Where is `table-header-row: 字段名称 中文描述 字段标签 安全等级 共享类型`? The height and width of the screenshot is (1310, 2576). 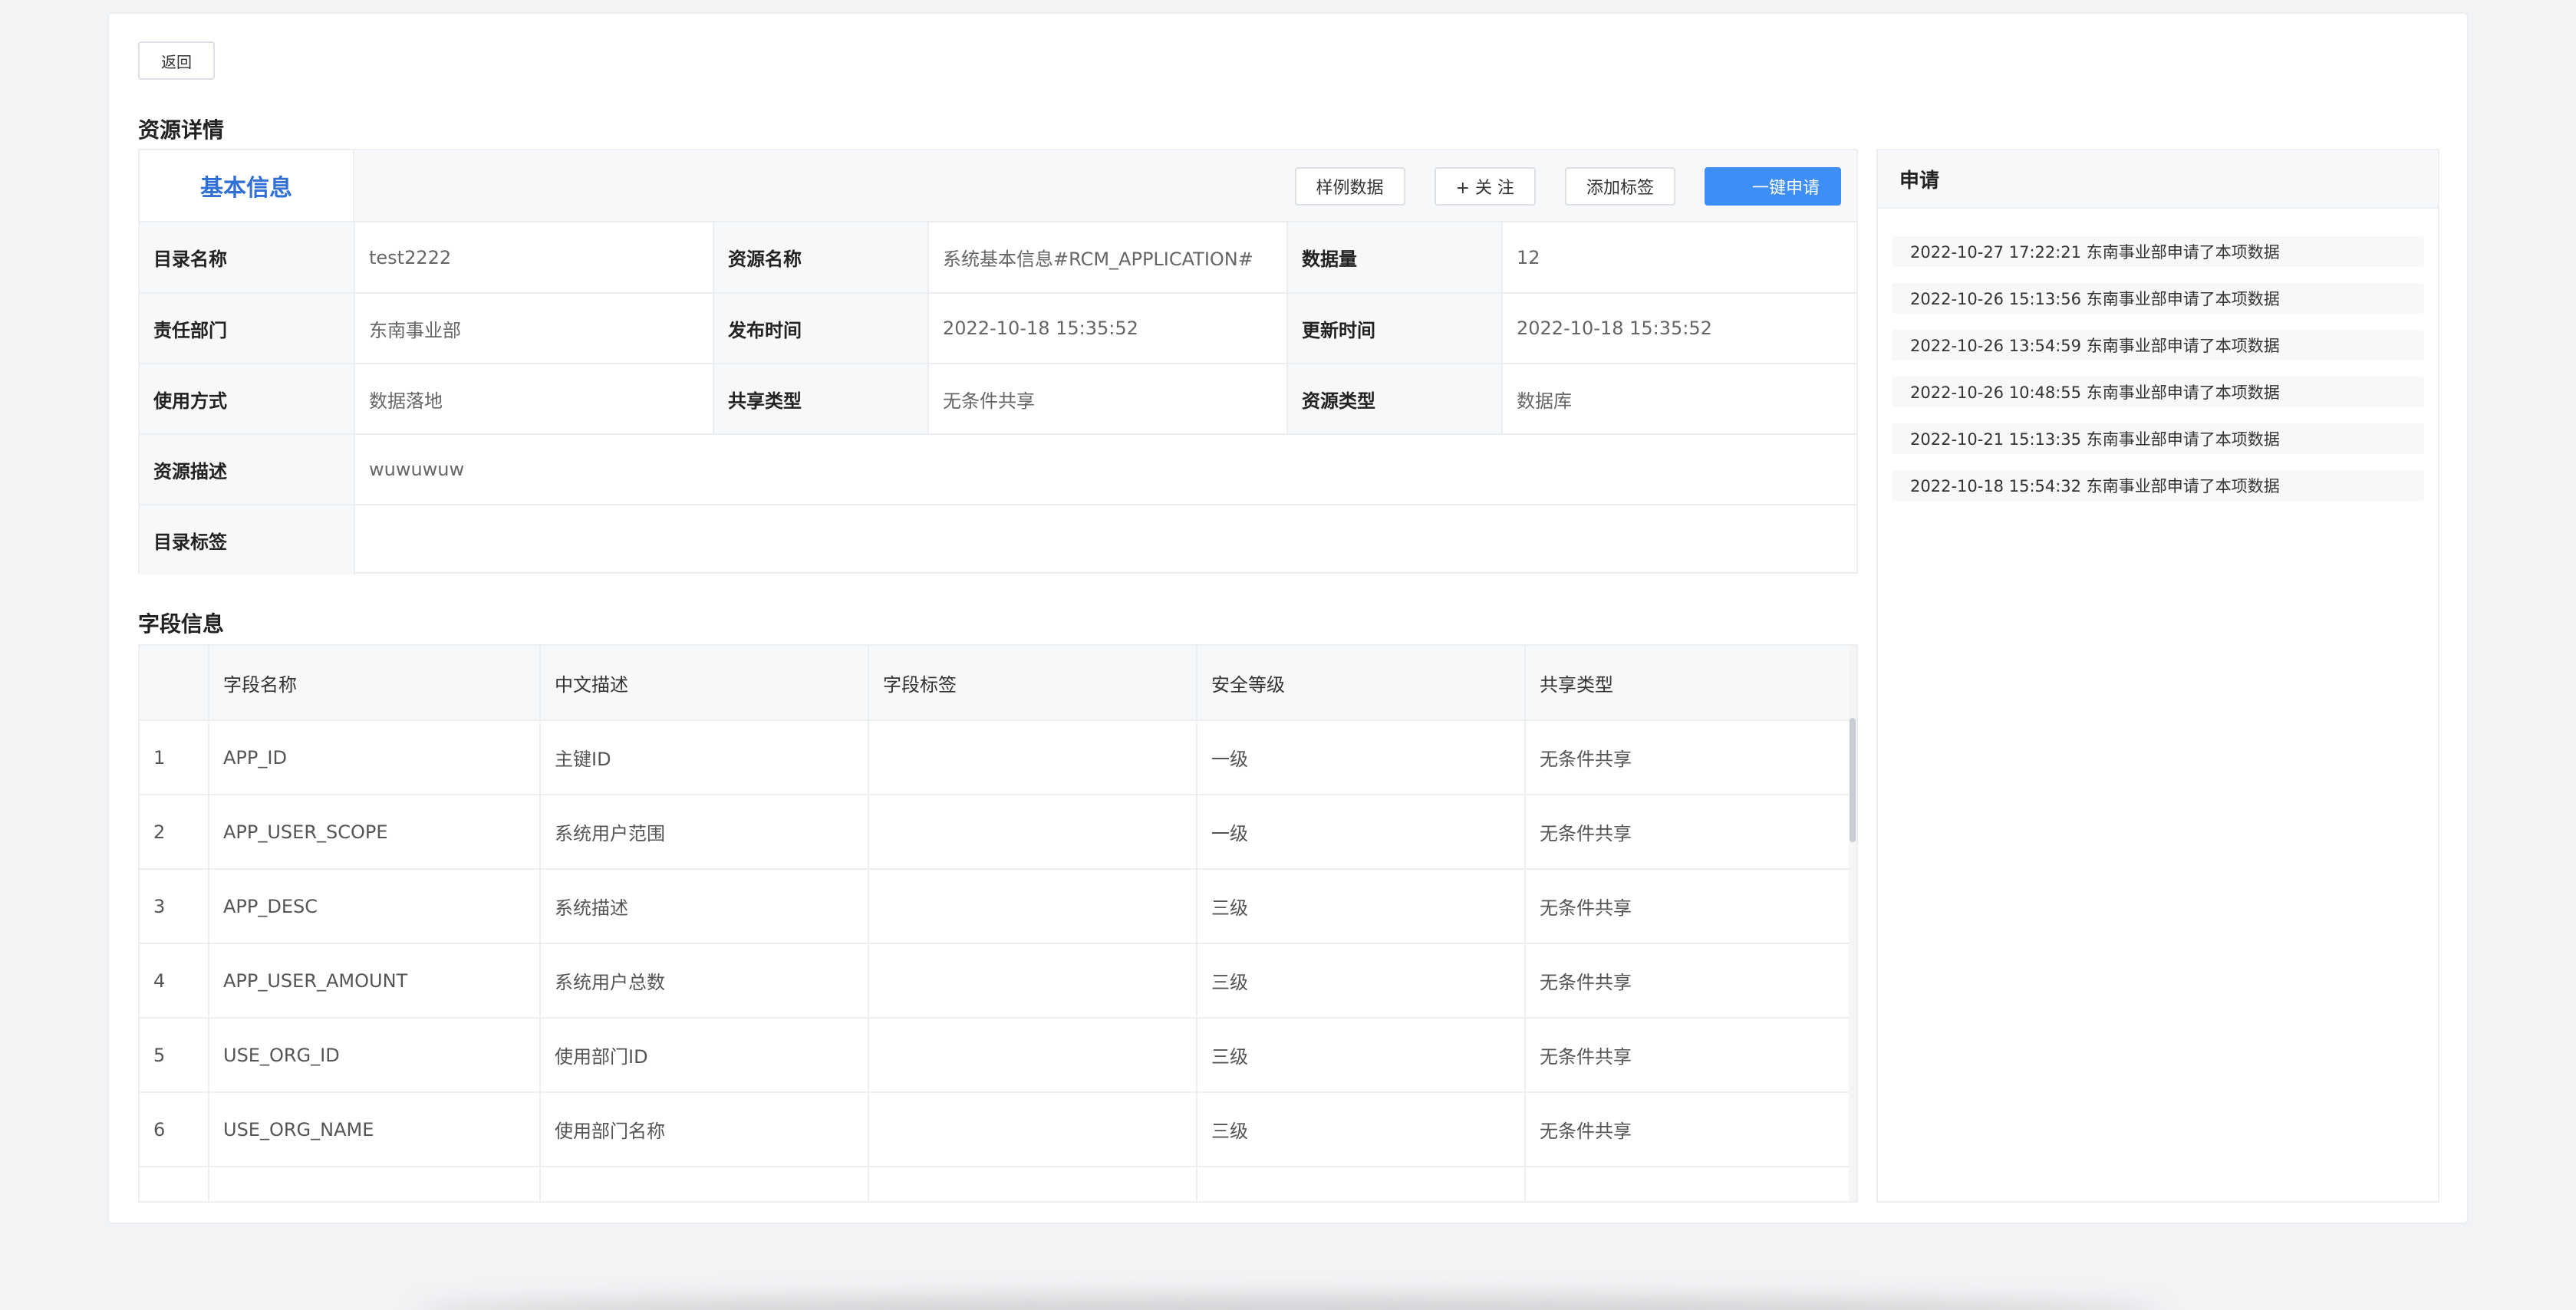 table-header-row: 字段名称 中文描述 字段标签 安全等级 共享类型 is located at coordinates (995, 683).